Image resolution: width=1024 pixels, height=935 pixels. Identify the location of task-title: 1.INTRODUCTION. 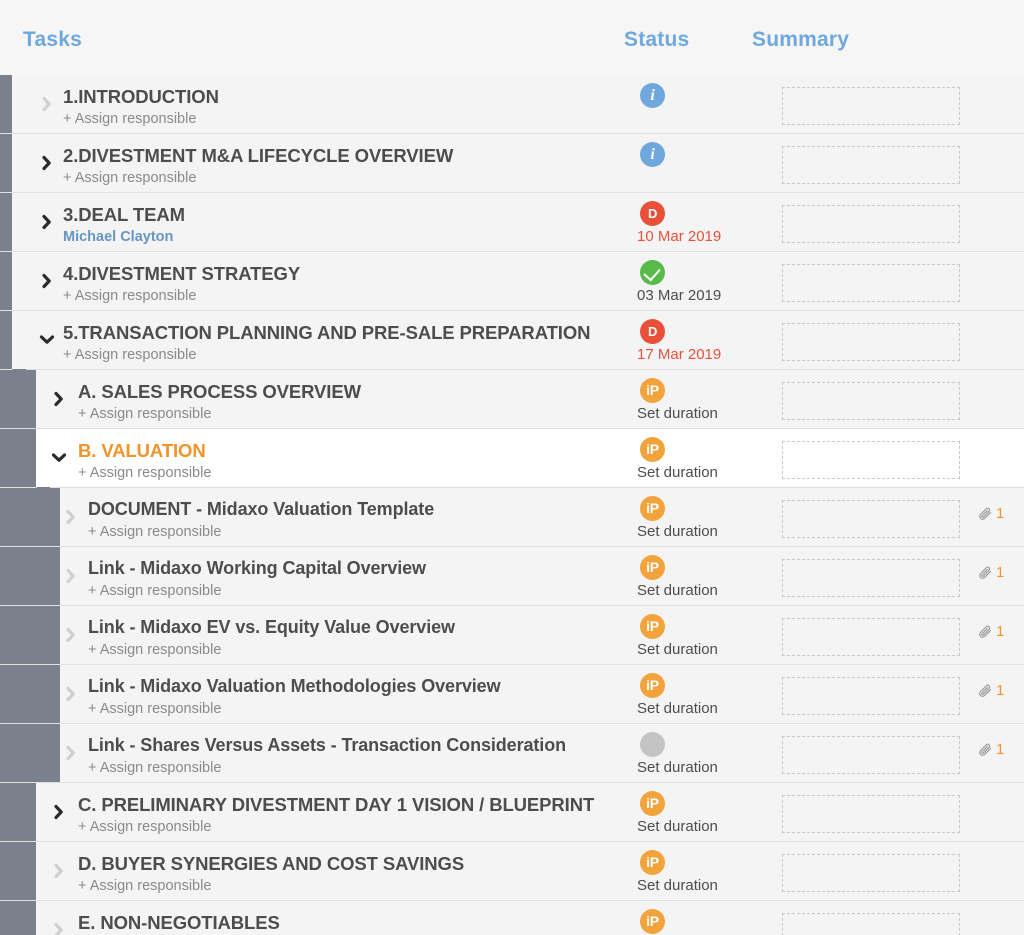
(141, 97).